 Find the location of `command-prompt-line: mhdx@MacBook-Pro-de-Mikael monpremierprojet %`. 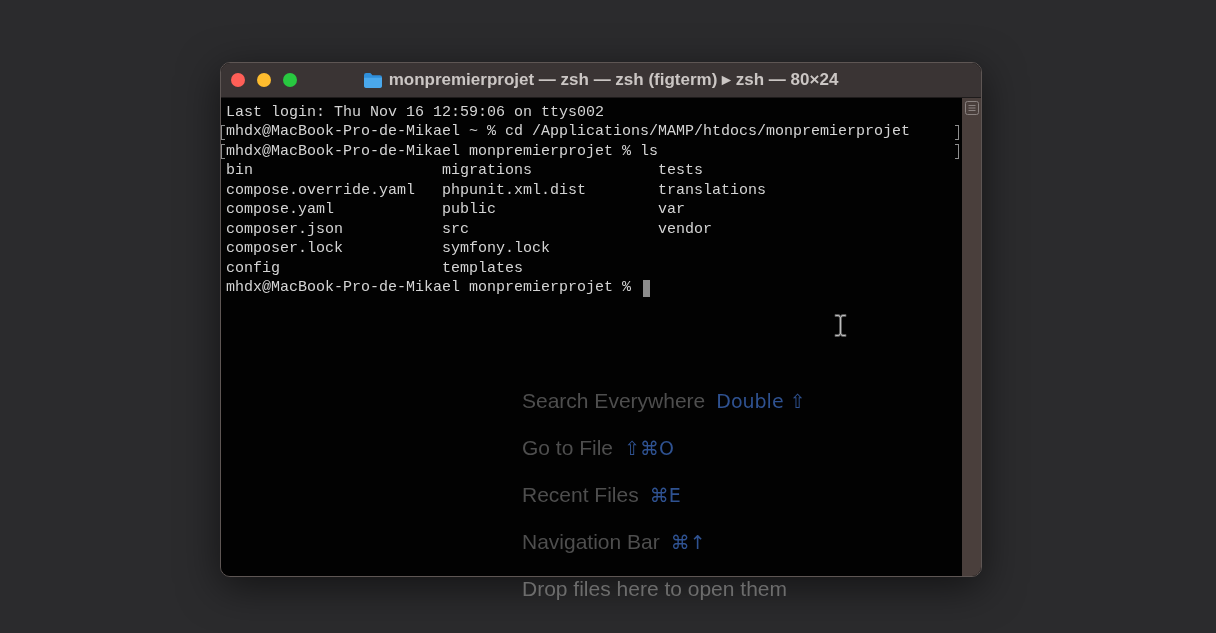

command-prompt-line: mhdx@MacBook-Pro-de-Mikael monpremierprojet % is located at coordinates (429, 288).